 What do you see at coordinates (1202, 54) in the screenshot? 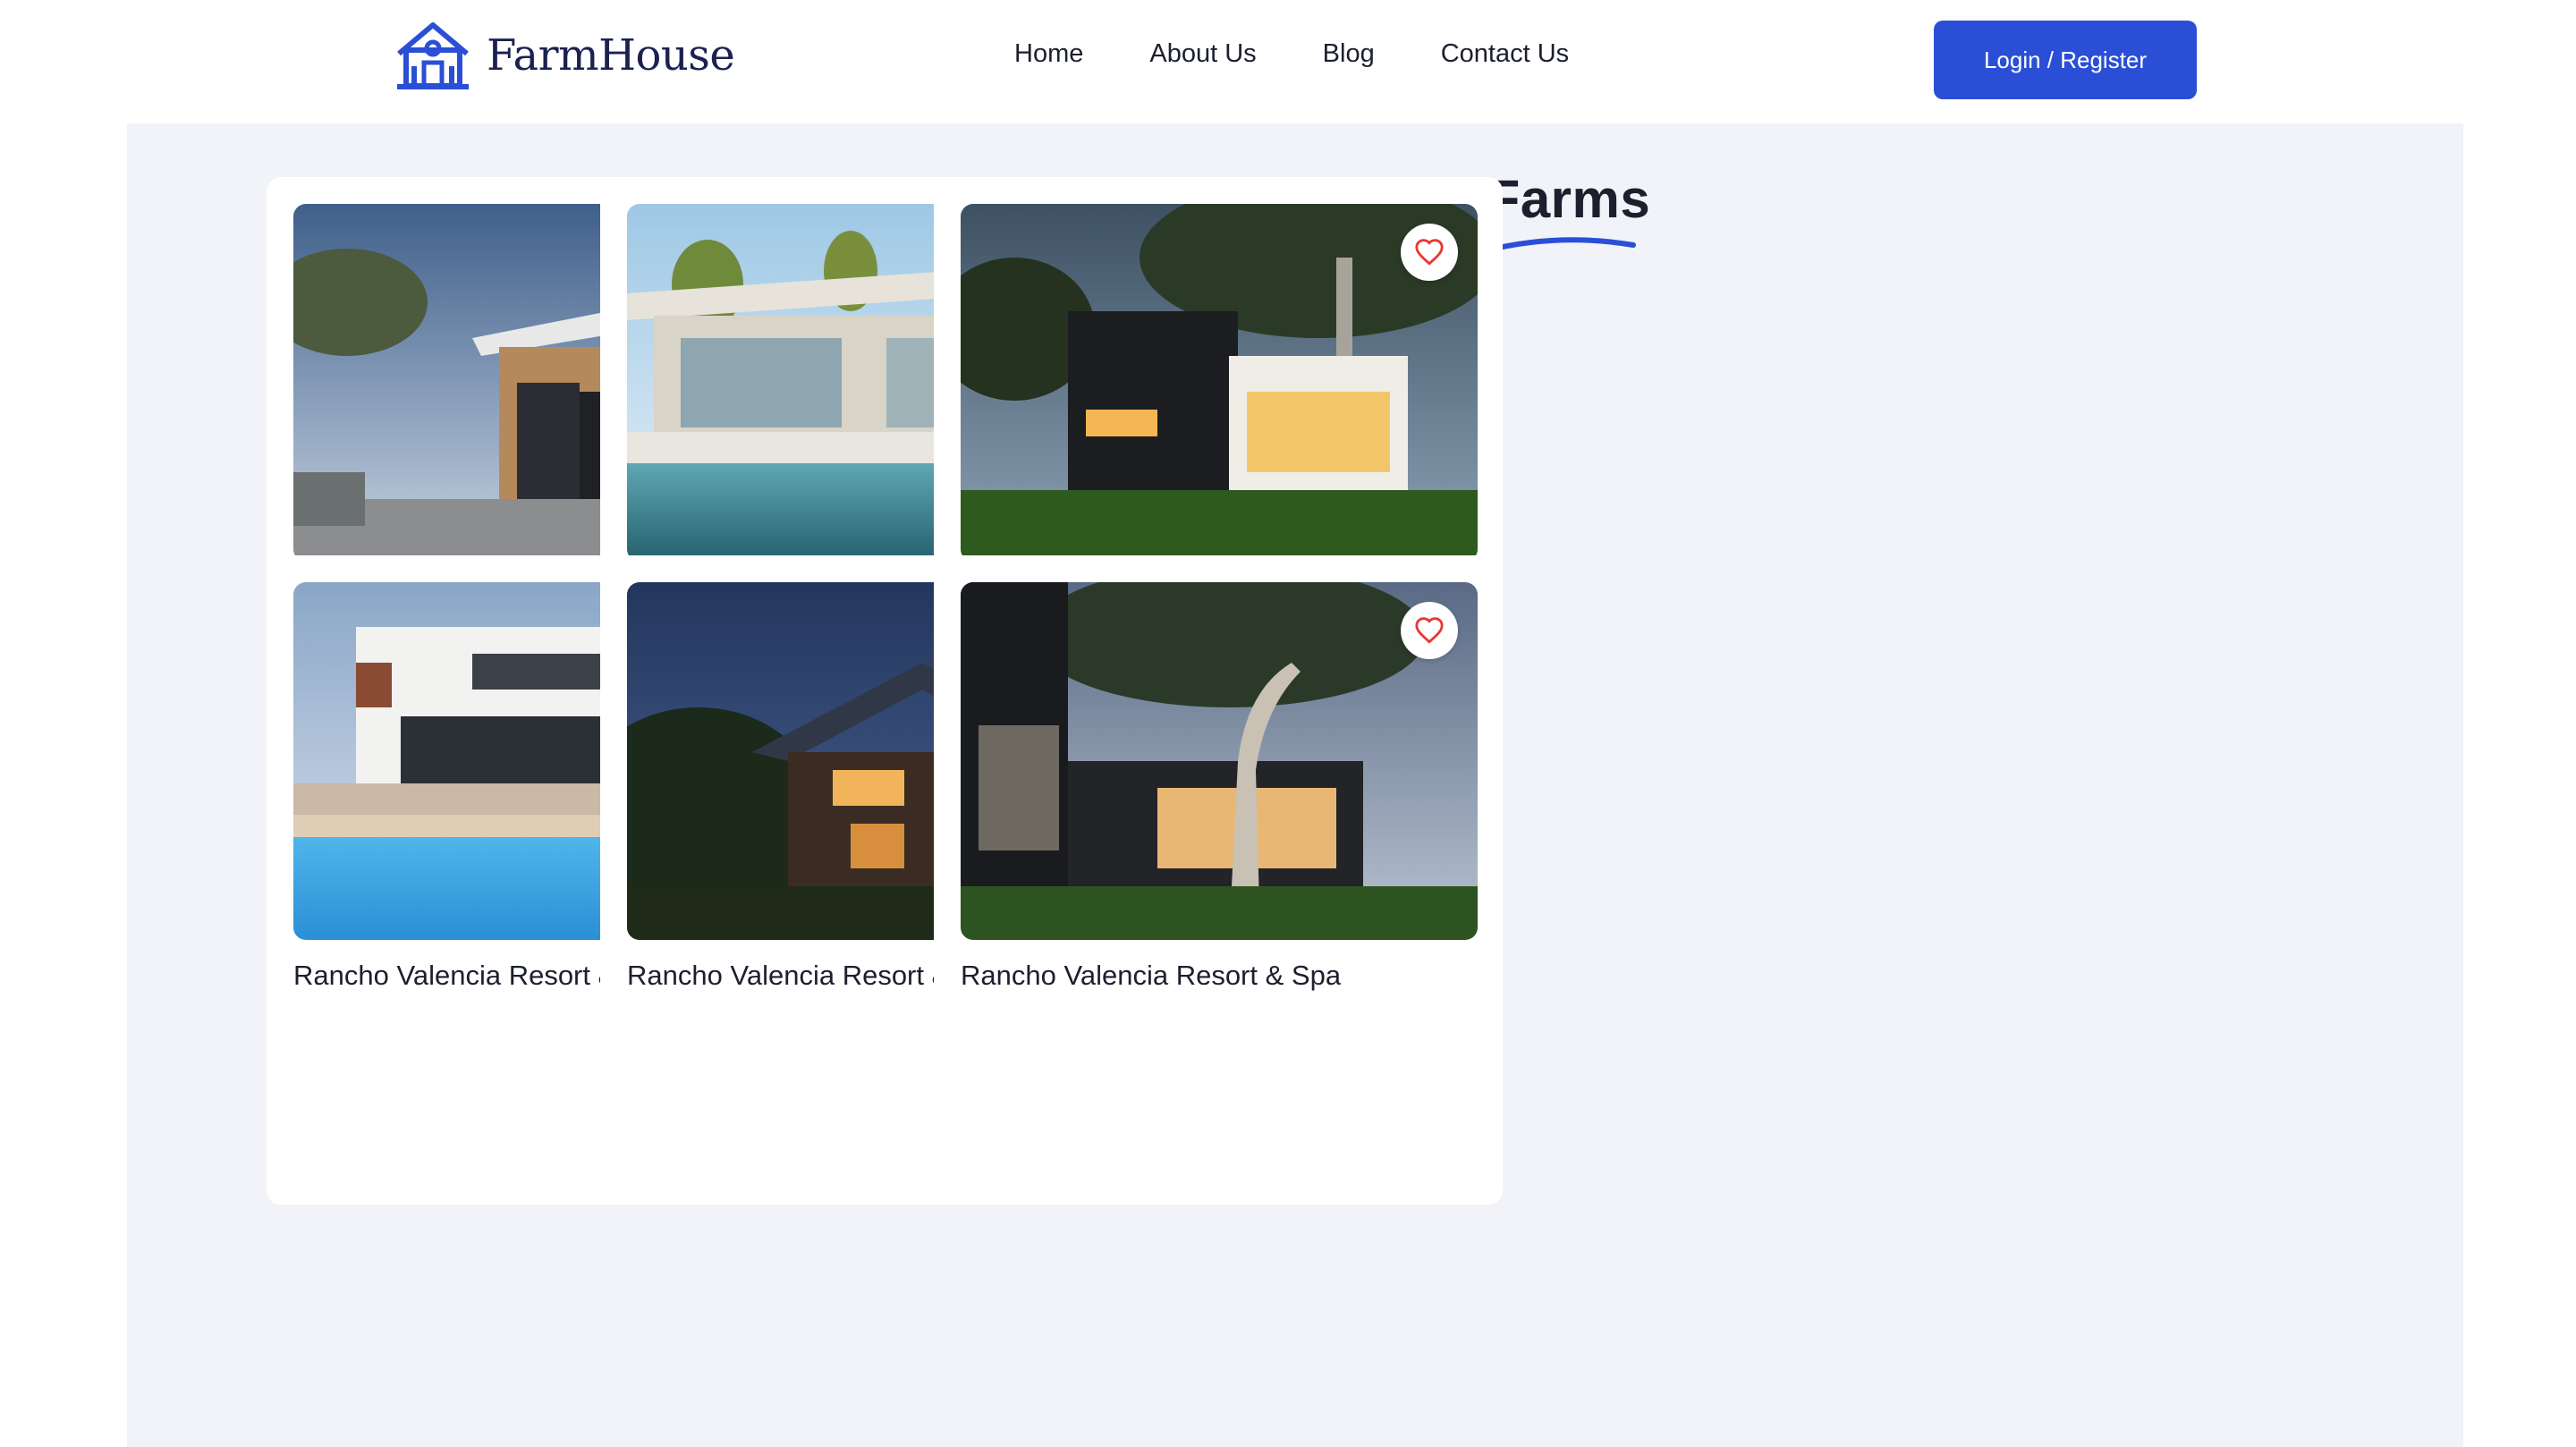
I see `nav-about-us: About Us` at bounding box center [1202, 54].